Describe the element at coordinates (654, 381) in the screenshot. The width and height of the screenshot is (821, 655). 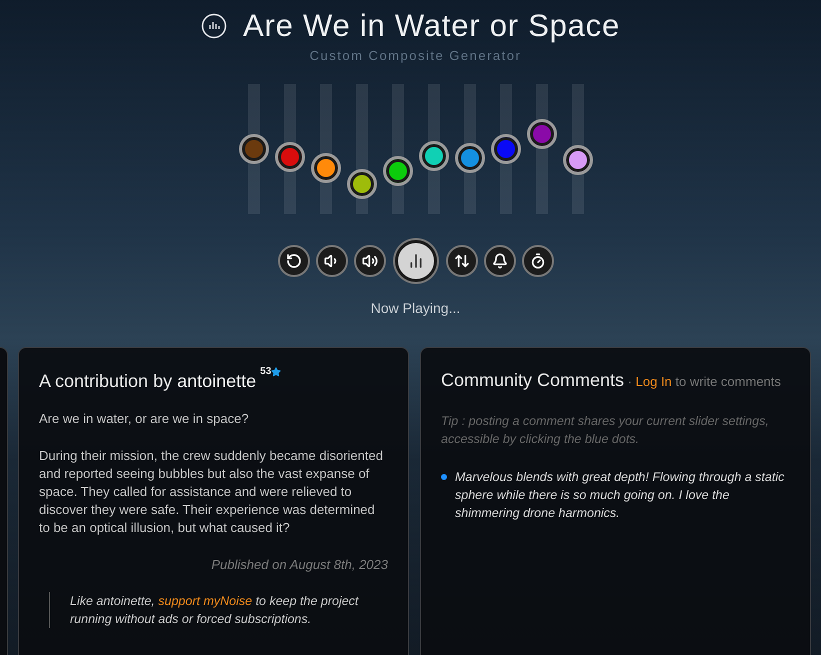
I see `login-link: Log In` at that location.